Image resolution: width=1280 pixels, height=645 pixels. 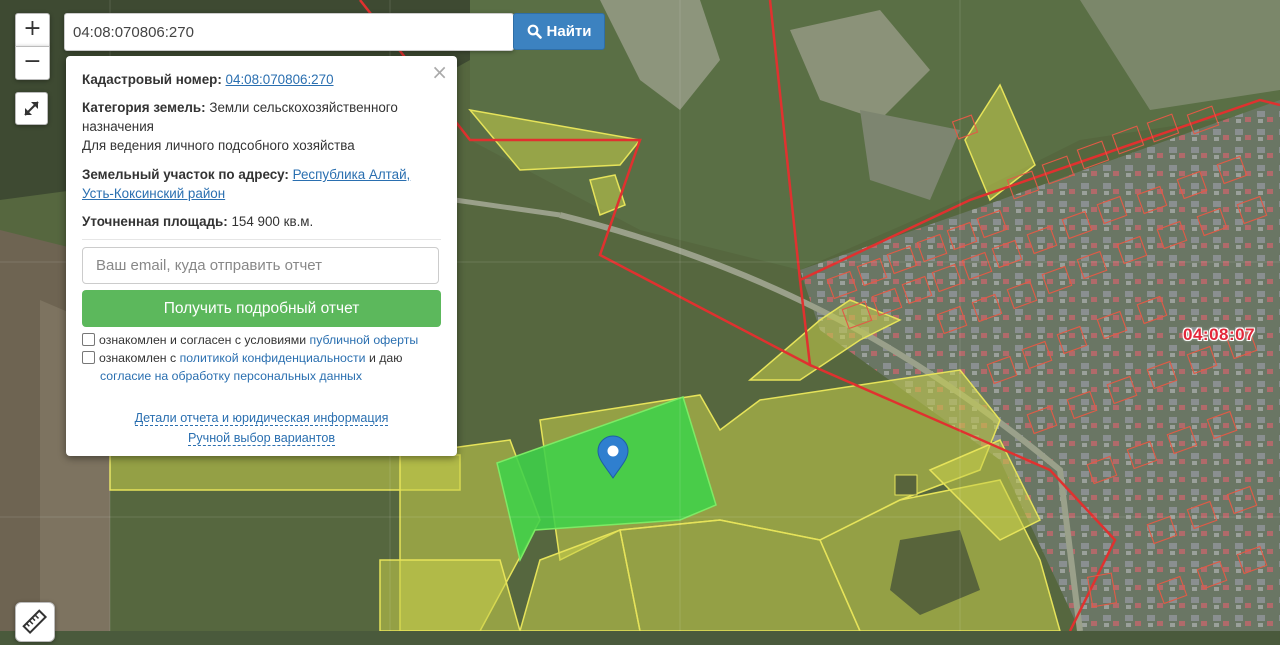 What do you see at coordinates (32, 63) in the screenshot?
I see `zoom-out-button: −` at bounding box center [32, 63].